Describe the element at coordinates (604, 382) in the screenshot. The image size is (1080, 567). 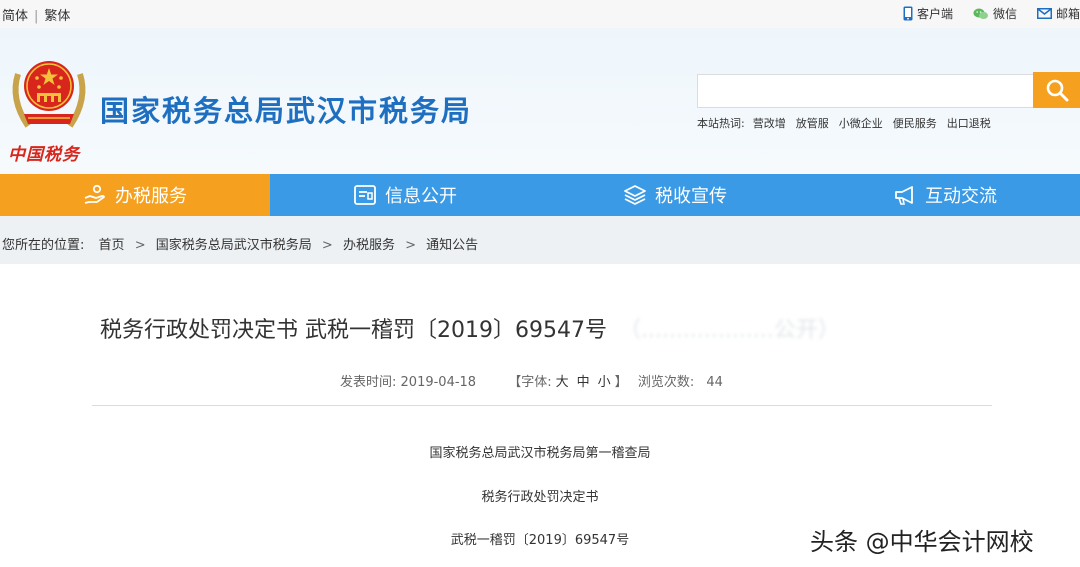
I see `font-size-small: 小` at that location.